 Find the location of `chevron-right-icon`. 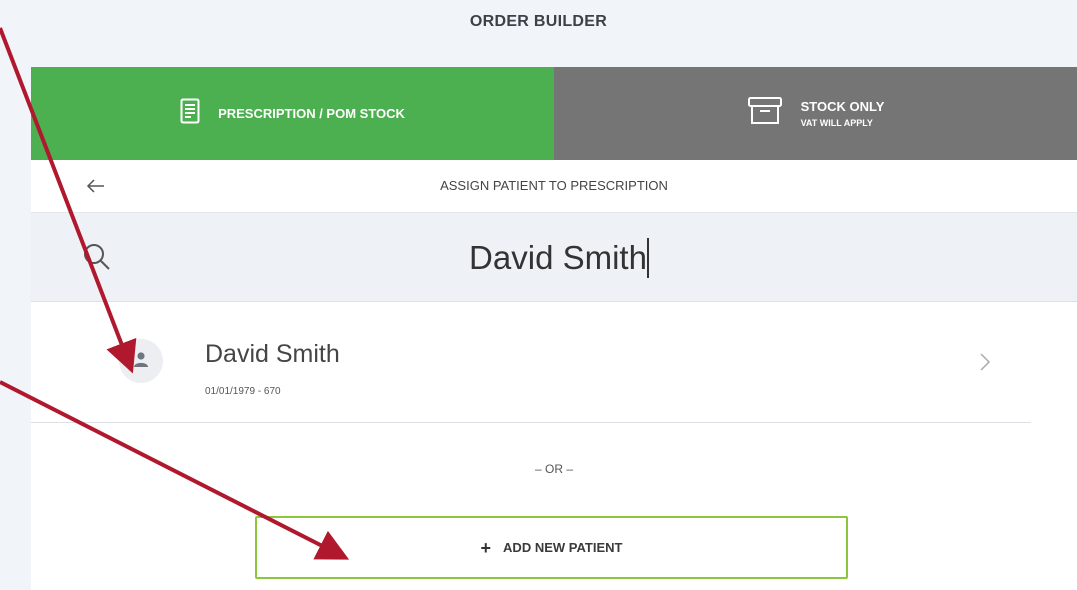

chevron-right-icon is located at coordinates (985, 362).